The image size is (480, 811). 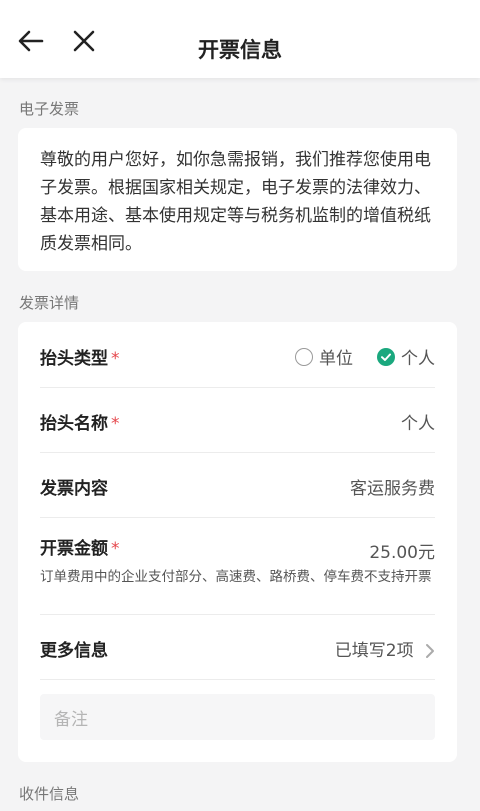 I want to click on content-label: 发票内容, so click(x=74, y=489).